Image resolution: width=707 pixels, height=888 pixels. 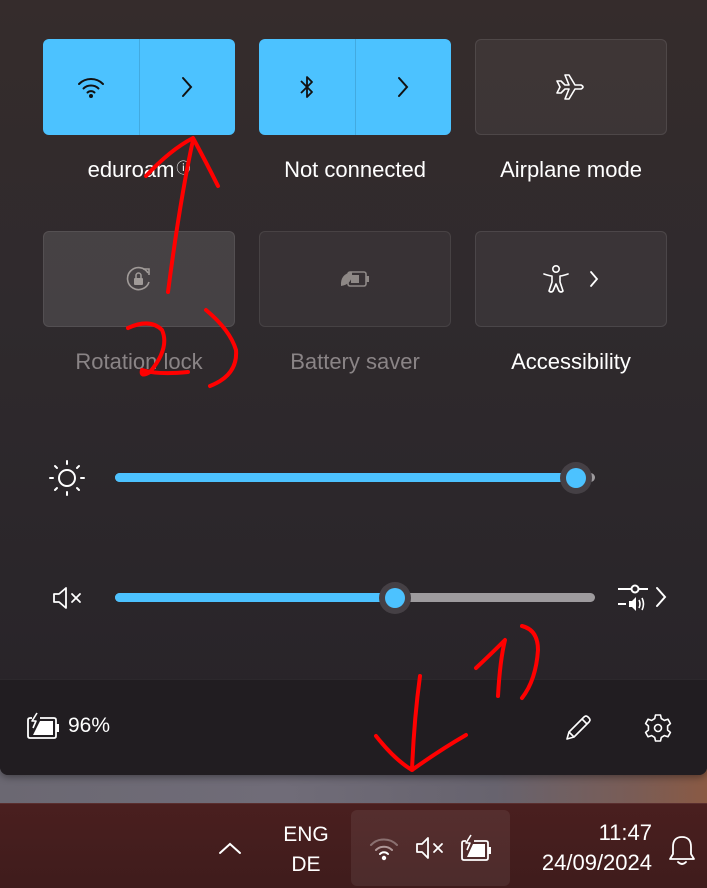 What do you see at coordinates (575, 478) in the screenshot?
I see `brightness-slider-thumb` at bounding box center [575, 478].